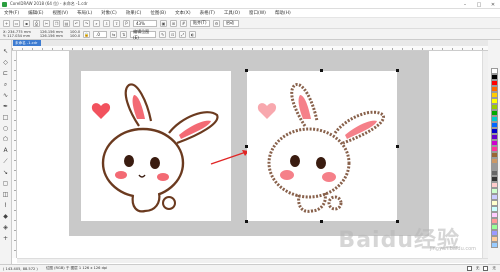  Describe the element at coordinates (4, 4) in the screenshot. I see `coreldraw-app-icon` at that location.